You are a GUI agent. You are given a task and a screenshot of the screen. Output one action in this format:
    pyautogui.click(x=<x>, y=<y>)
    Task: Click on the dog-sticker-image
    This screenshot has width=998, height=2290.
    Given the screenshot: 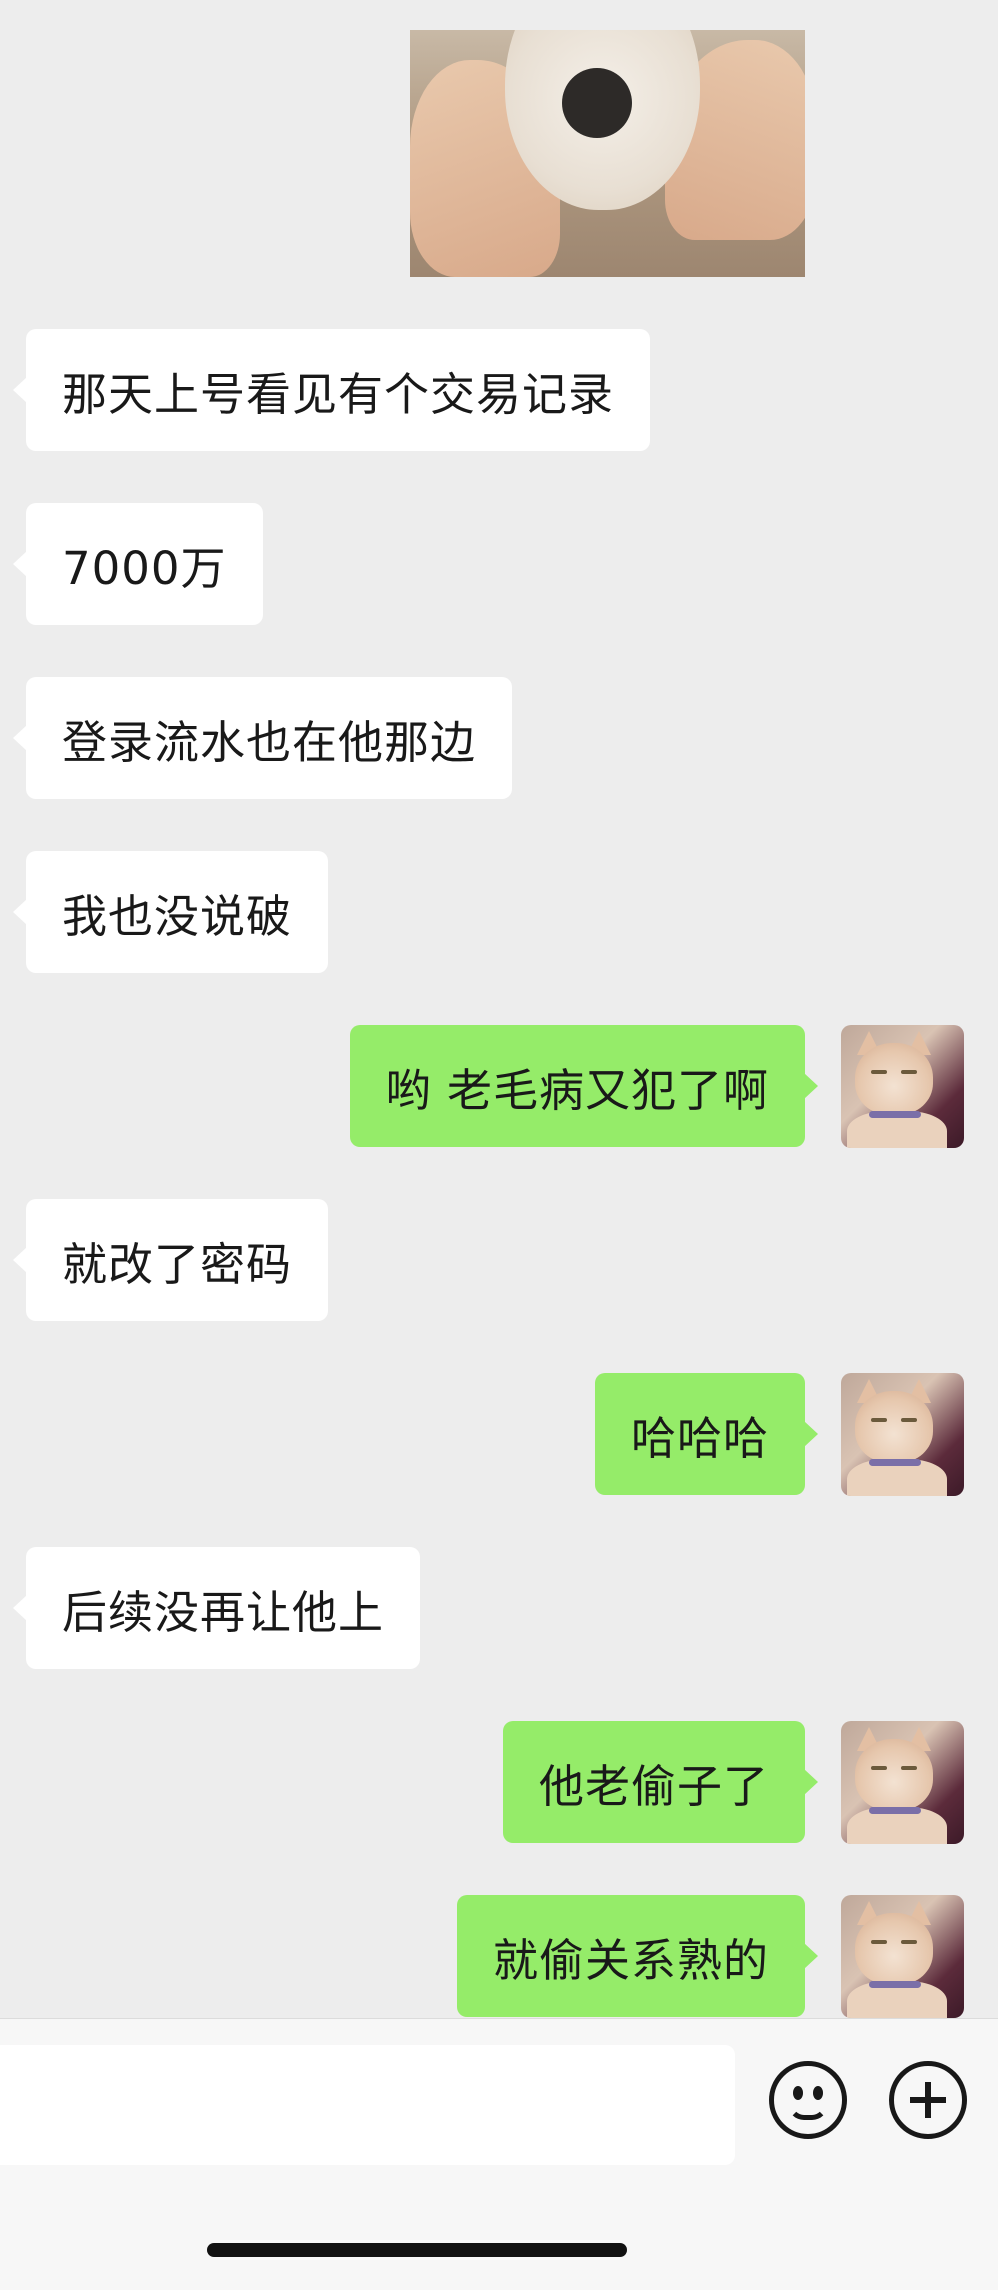 What is the action you would take?
    pyautogui.click(x=607, y=153)
    